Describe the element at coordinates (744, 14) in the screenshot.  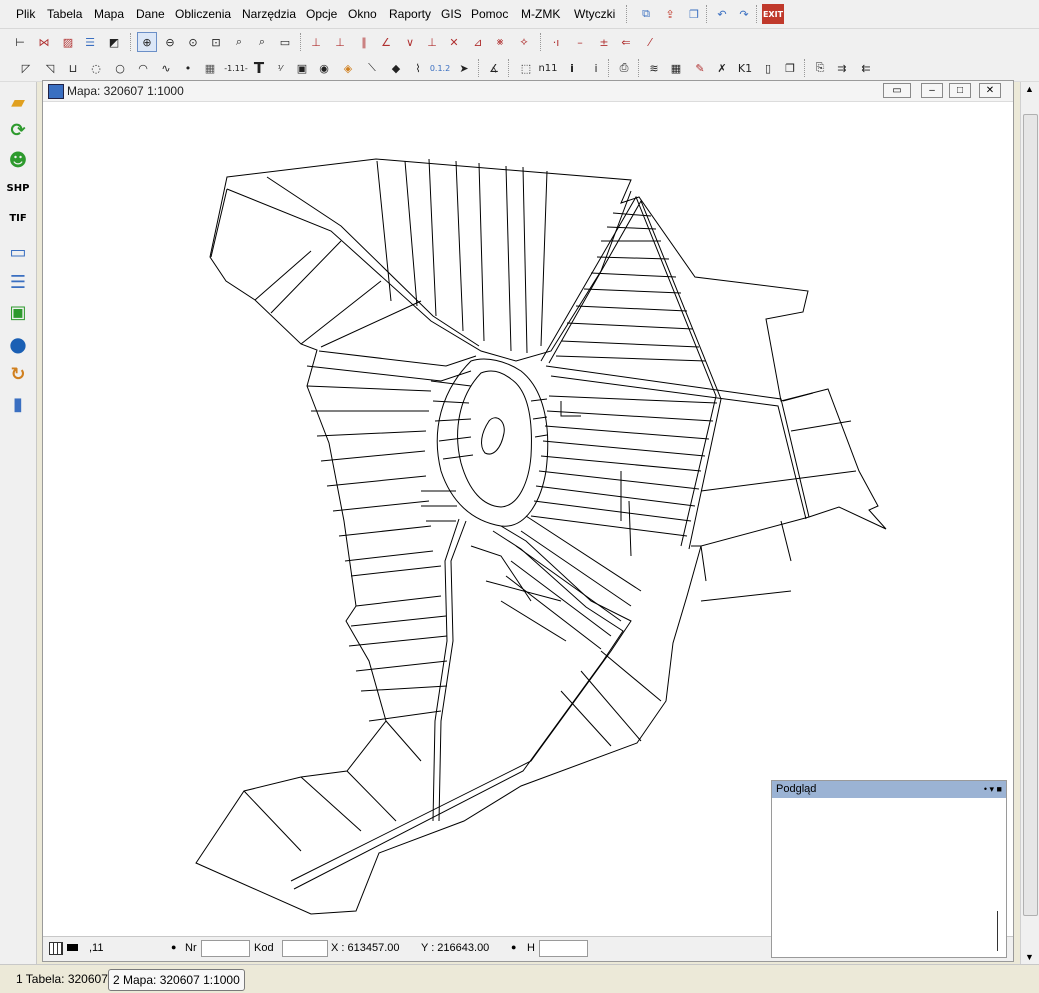
I see `redo-icon: ↷` at that location.